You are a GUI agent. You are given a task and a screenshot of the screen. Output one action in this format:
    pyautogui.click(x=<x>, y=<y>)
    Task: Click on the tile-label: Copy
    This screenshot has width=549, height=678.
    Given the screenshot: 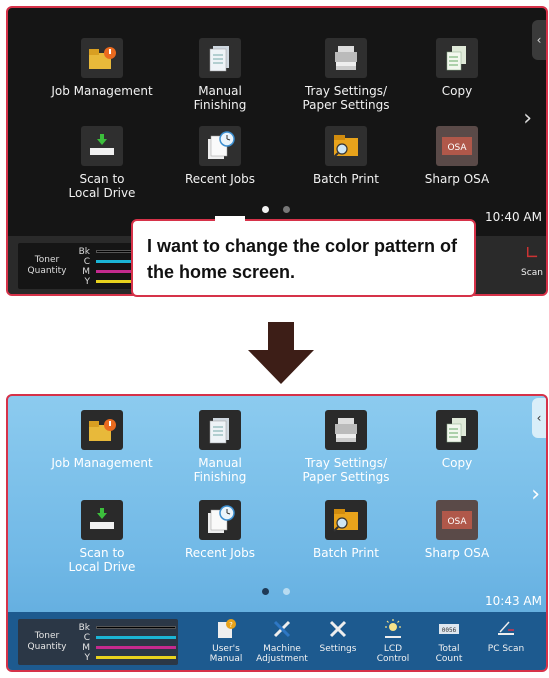 What is the action you would take?
    pyautogui.click(x=457, y=463)
    